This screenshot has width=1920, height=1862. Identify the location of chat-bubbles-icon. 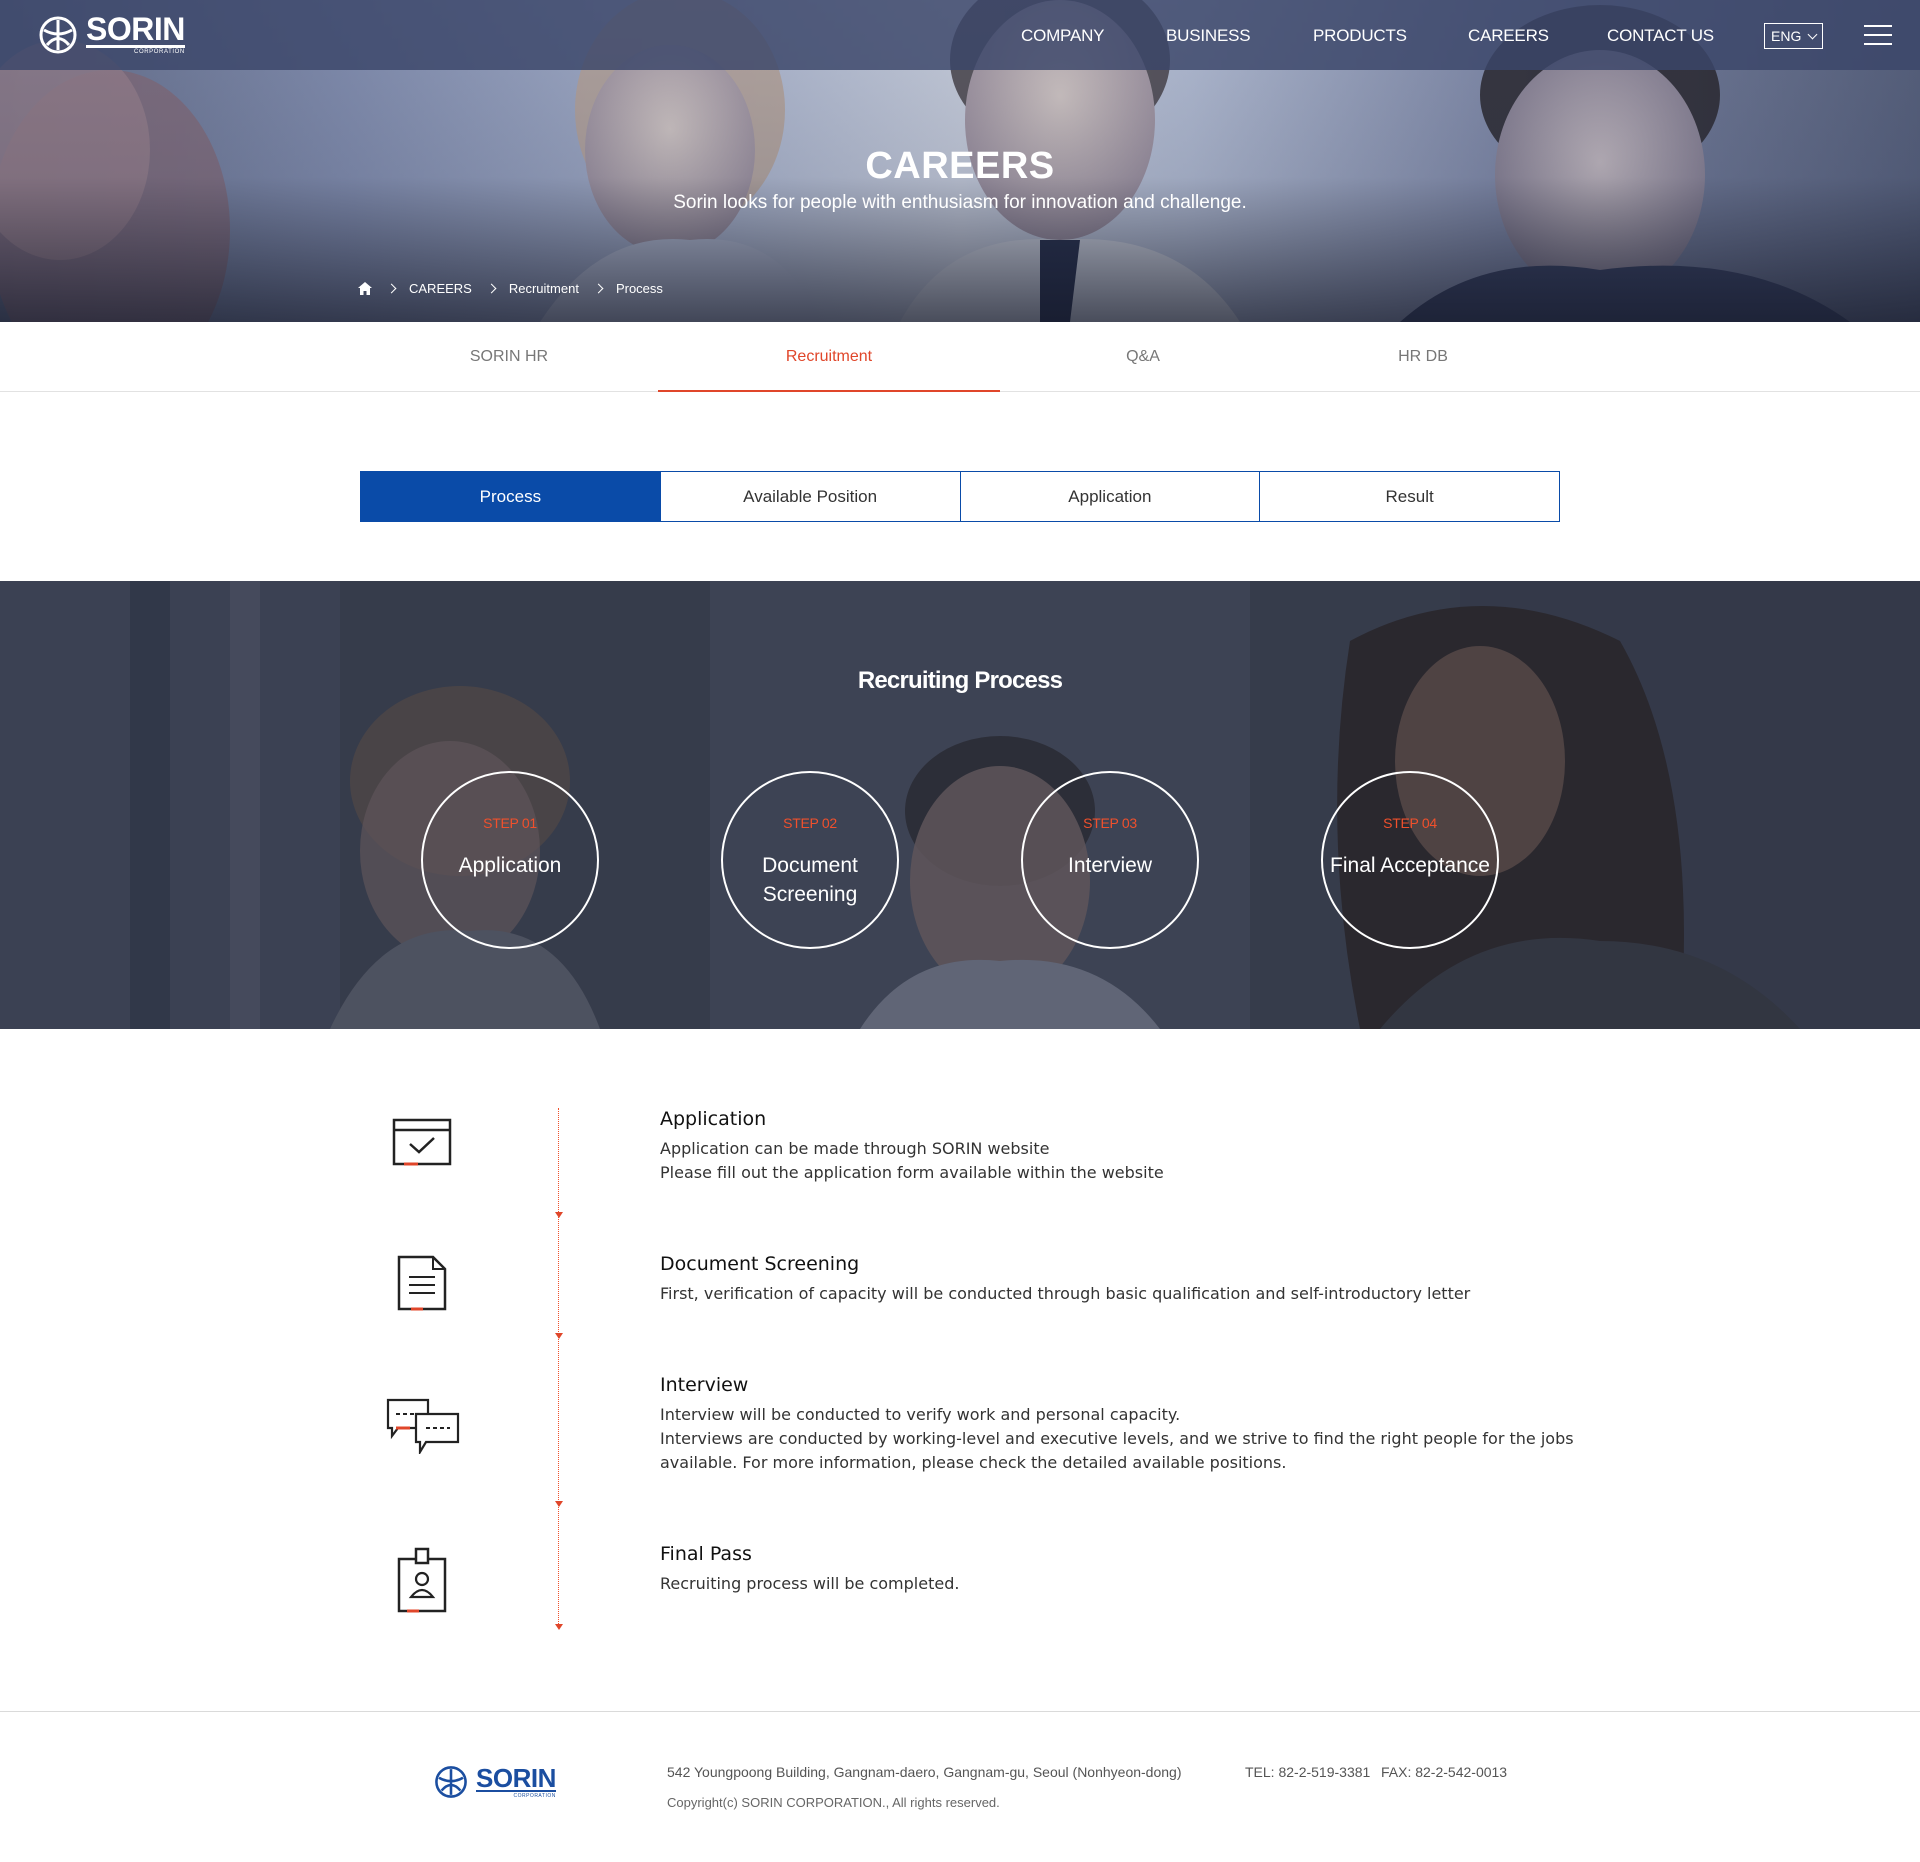
(423, 1426).